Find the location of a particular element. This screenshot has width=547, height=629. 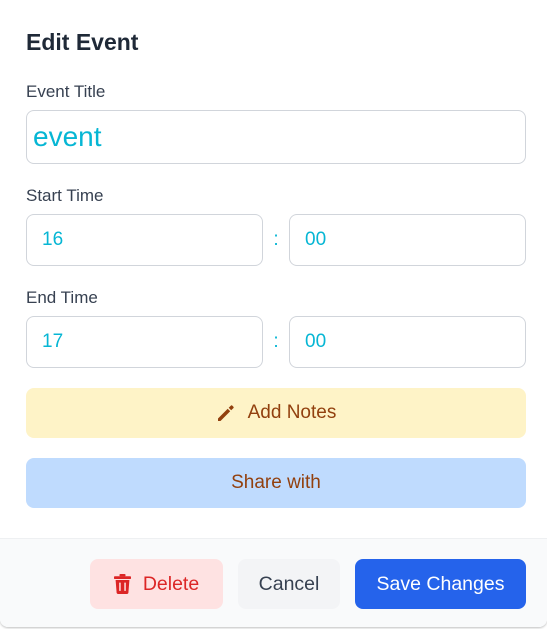

share-with-label: Share with is located at coordinates (276, 482).